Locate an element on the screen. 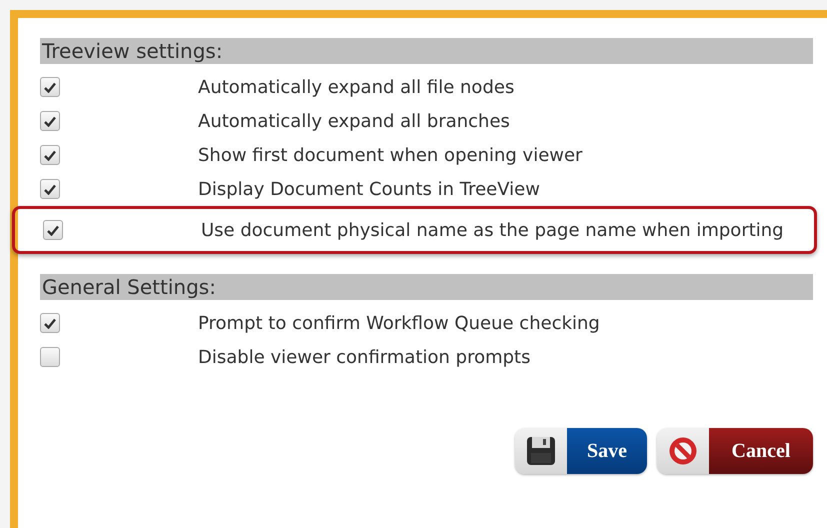 The image size is (827, 528). option-label: Automatically expand all branches is located at coordinates (354, 122).